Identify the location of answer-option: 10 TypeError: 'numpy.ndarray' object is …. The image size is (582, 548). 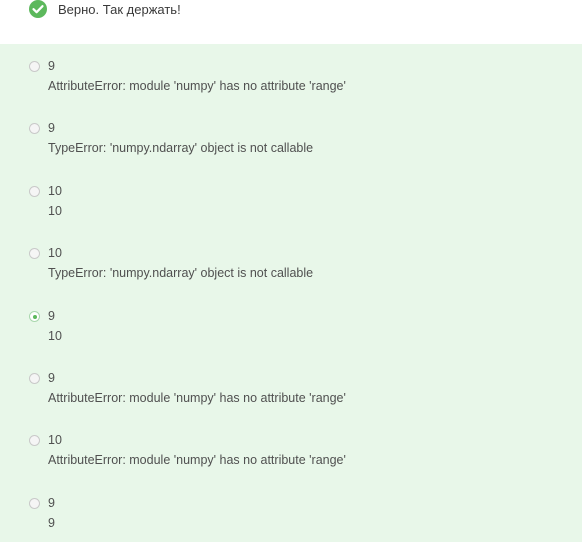
(291, 272).